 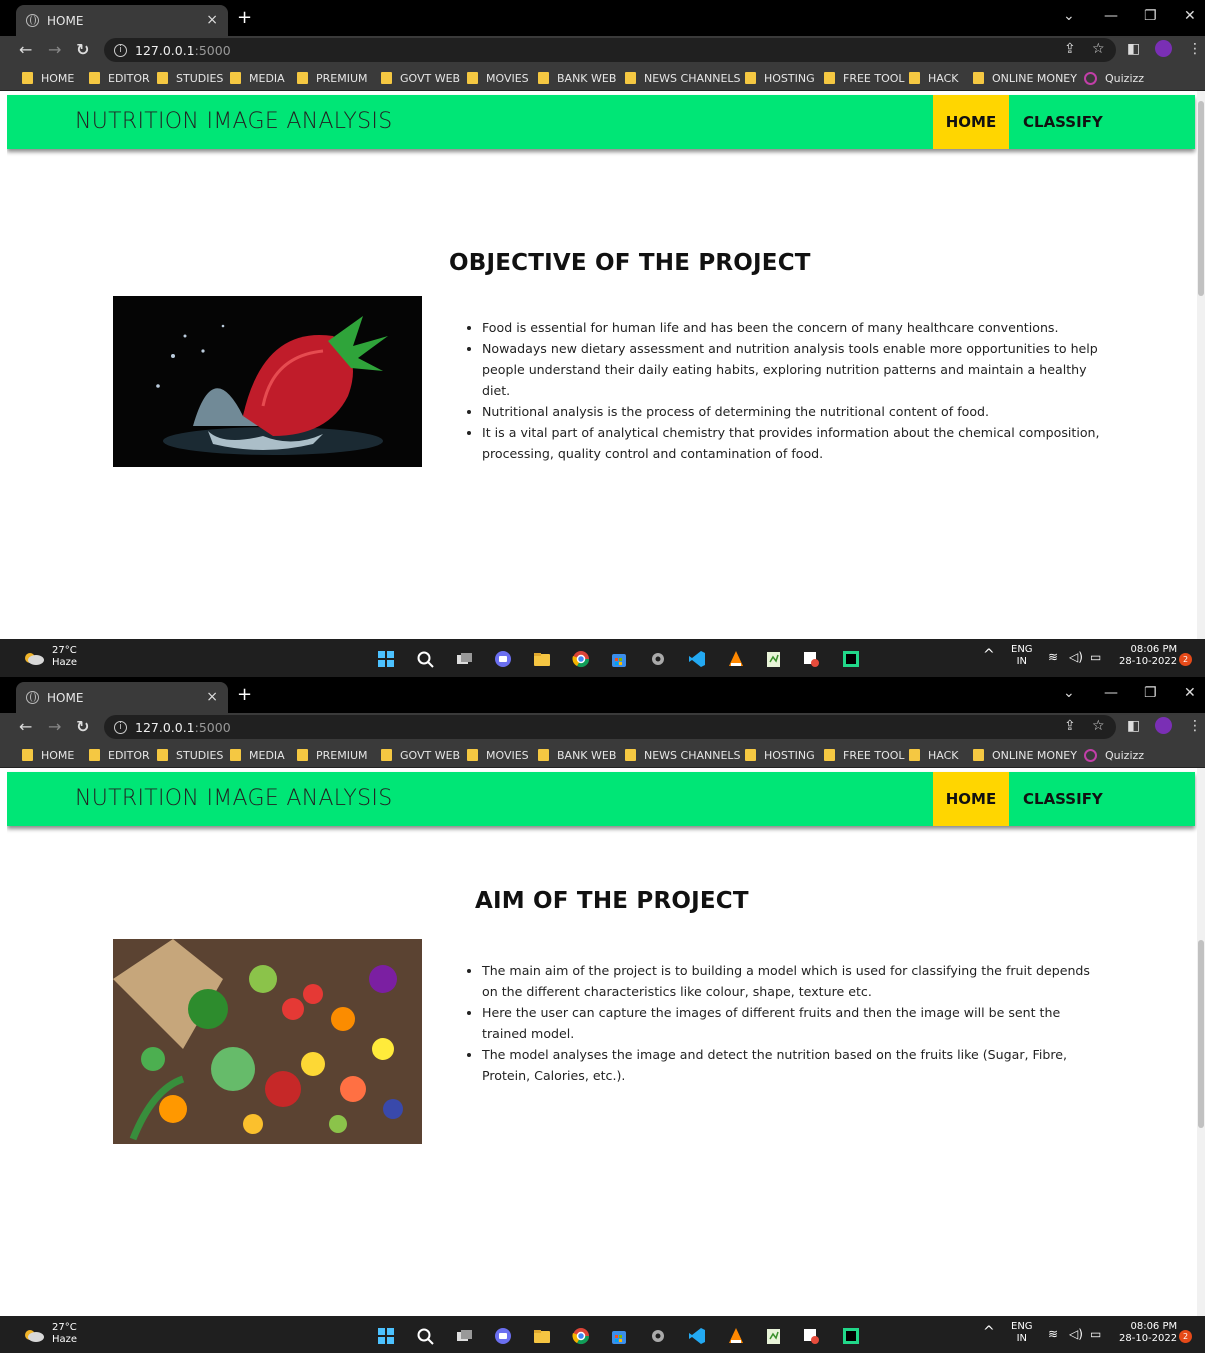 I want to click on battery-icon: ▭, so click(x=1095, y=1334).